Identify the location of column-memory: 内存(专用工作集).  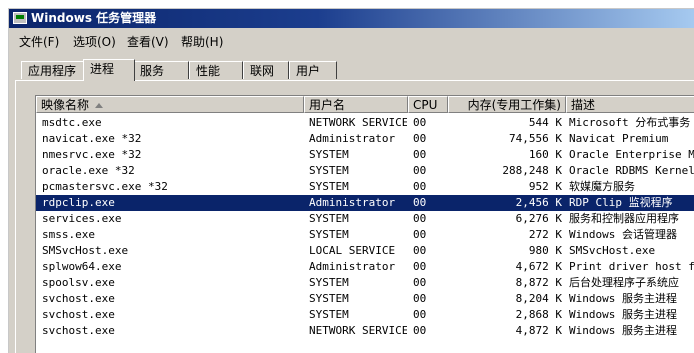
(507, 104).